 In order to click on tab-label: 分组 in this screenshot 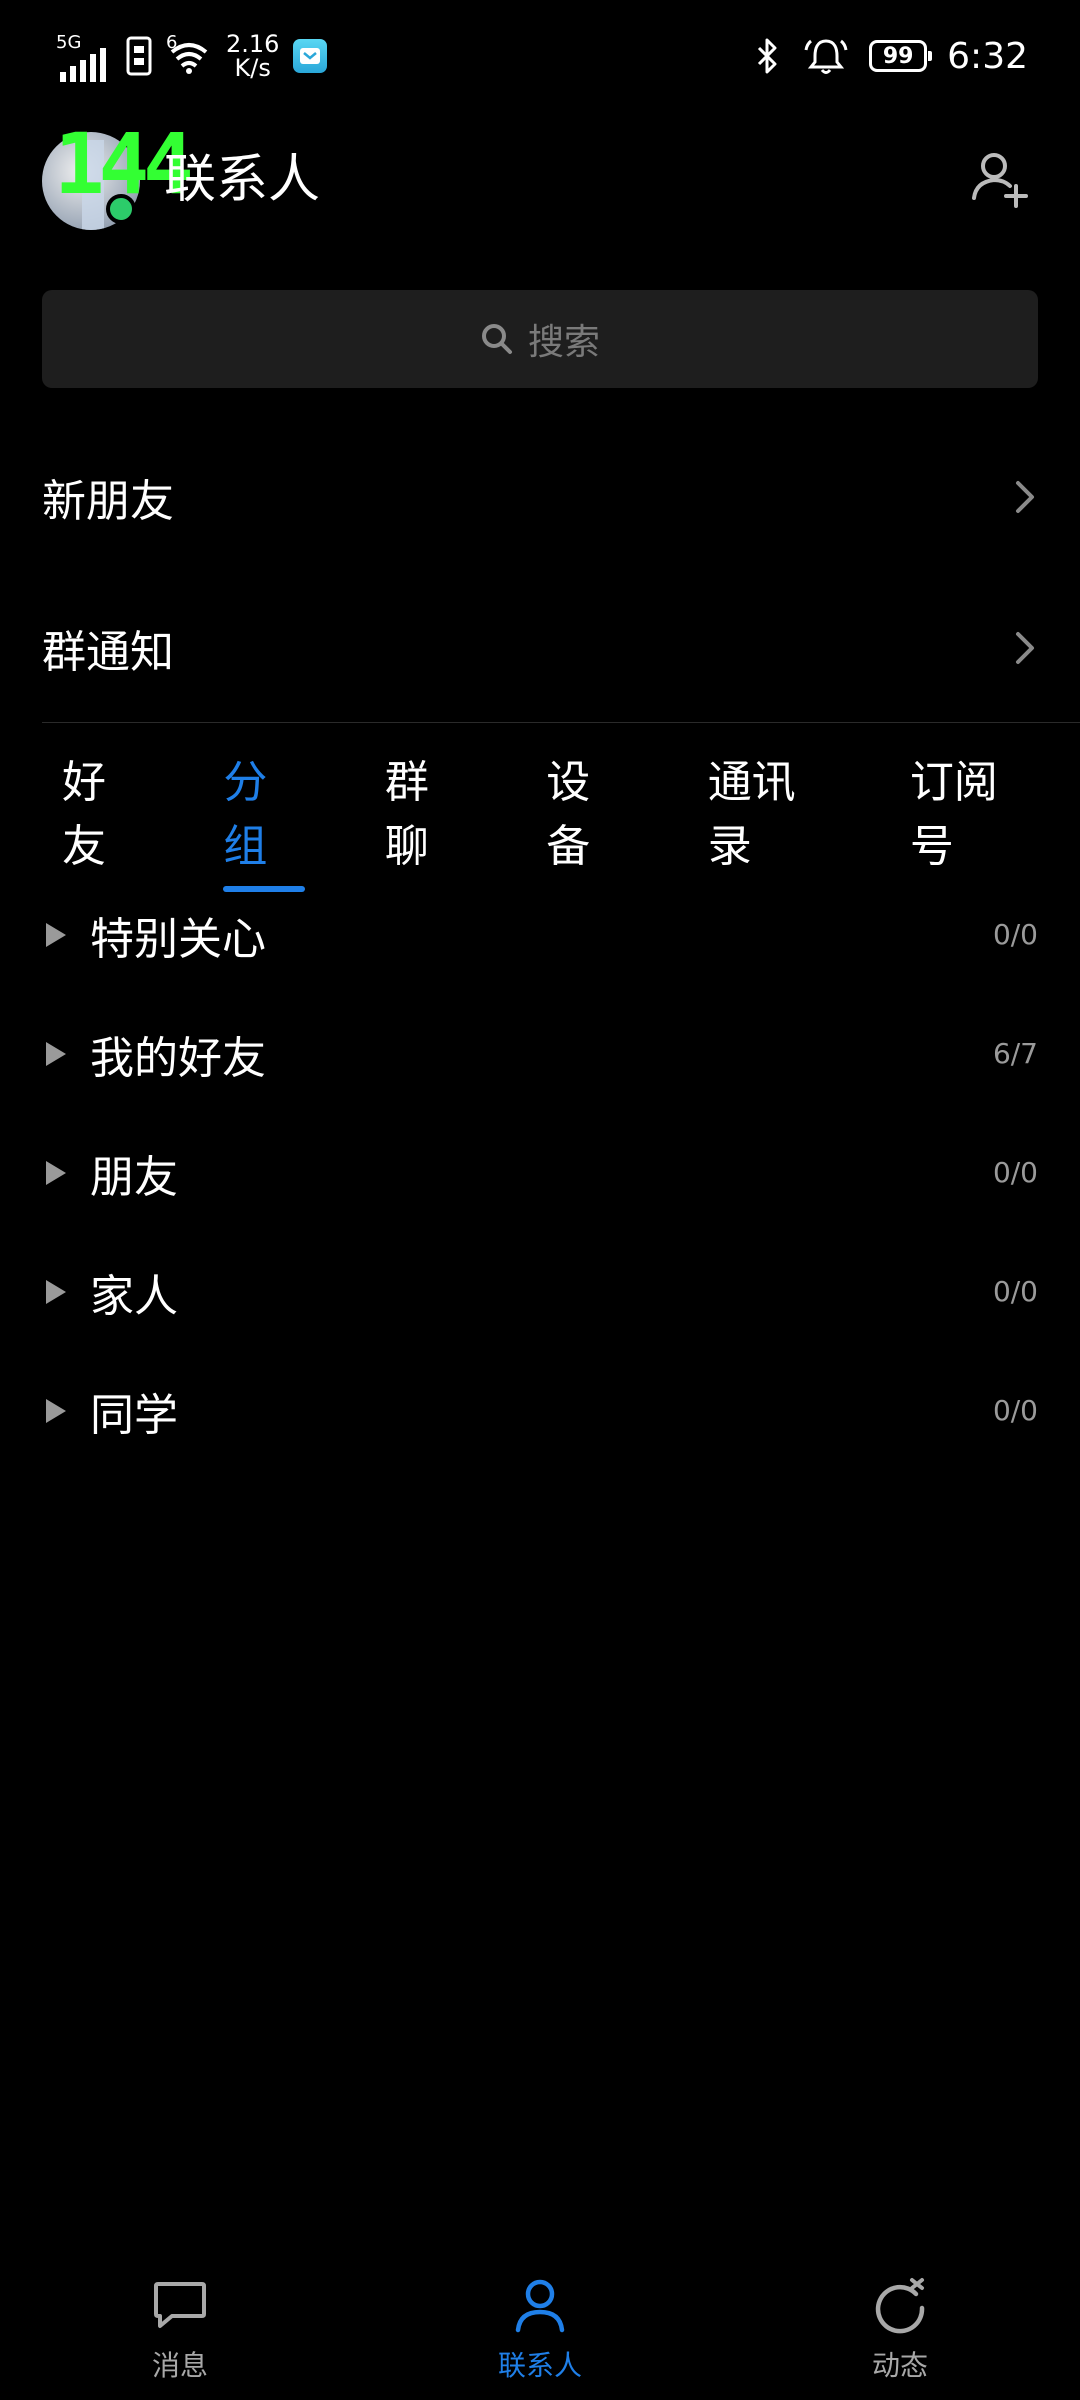, I will do `click(245, 814)`.